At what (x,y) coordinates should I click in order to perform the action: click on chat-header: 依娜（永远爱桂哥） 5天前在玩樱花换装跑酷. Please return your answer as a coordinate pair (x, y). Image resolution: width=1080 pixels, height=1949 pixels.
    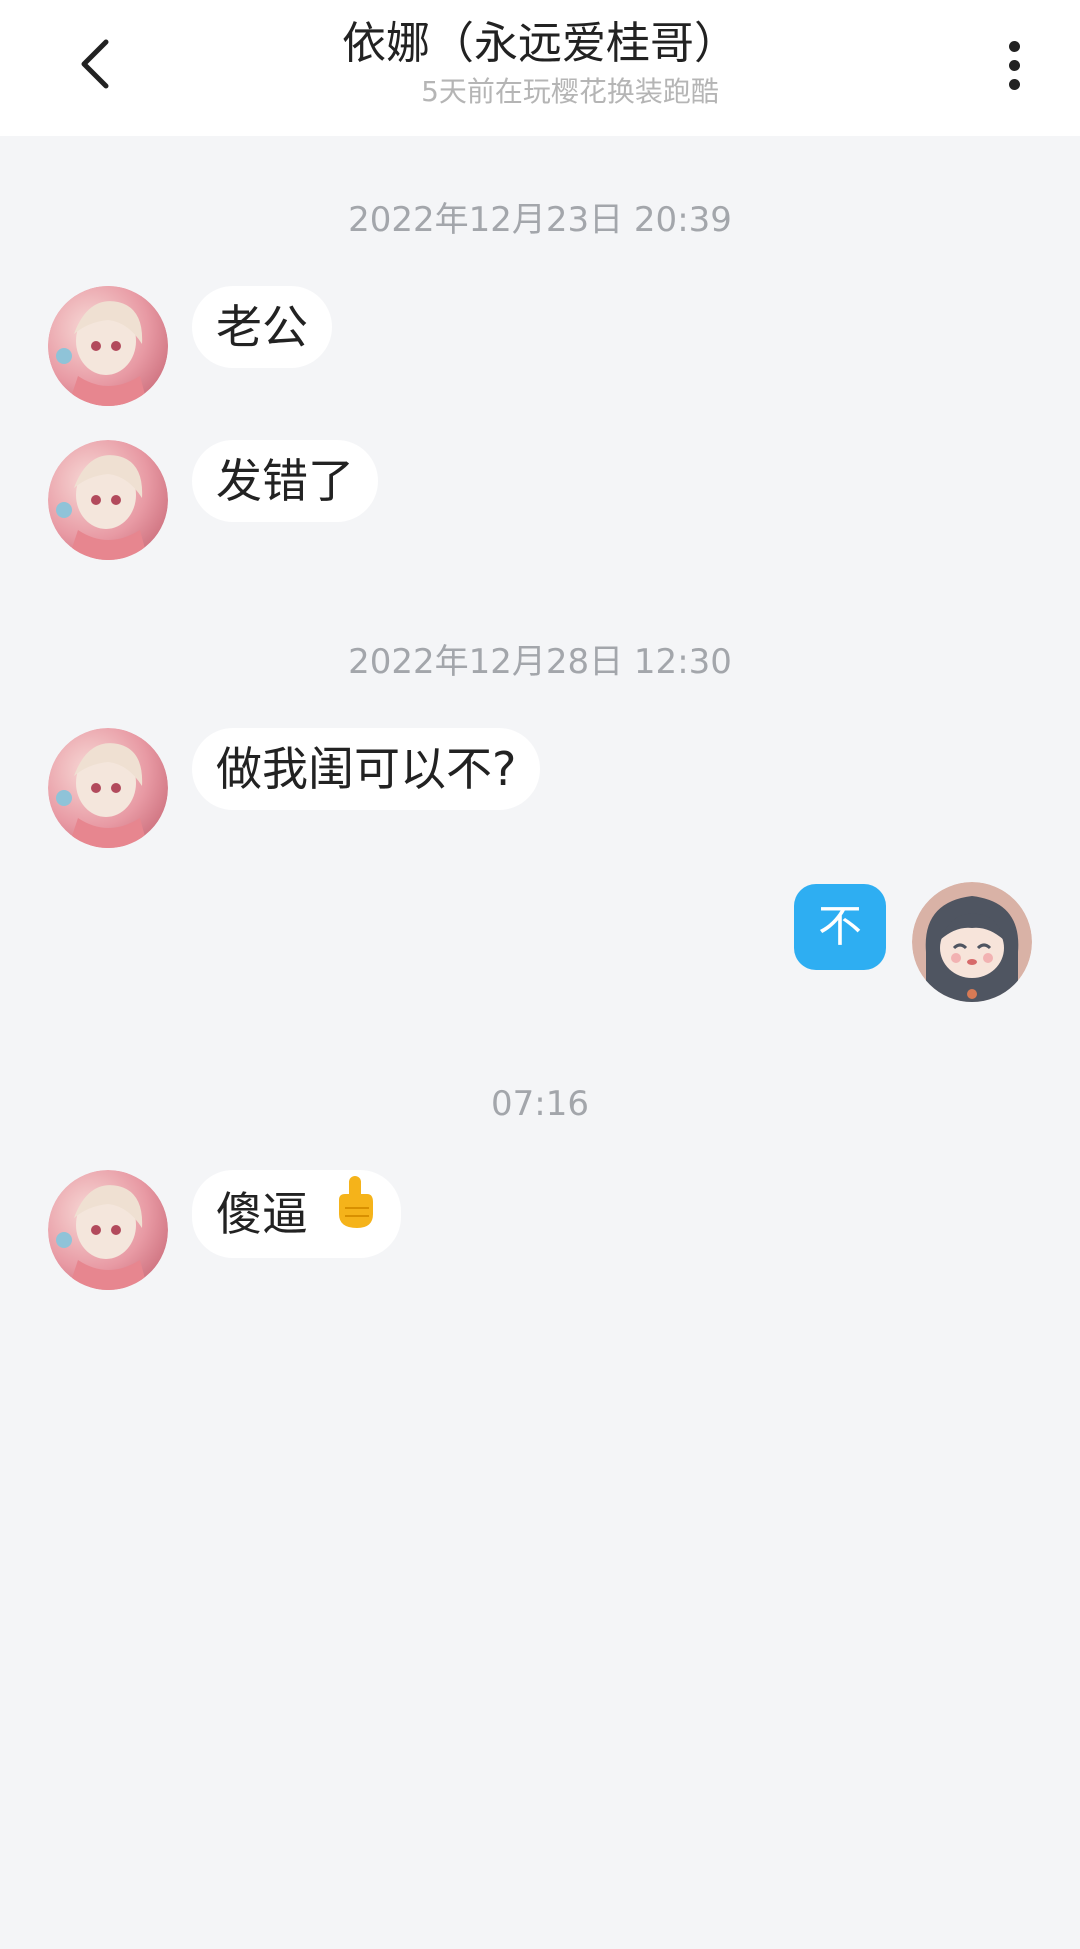
    Looking at the image, I should click on (540, 68).